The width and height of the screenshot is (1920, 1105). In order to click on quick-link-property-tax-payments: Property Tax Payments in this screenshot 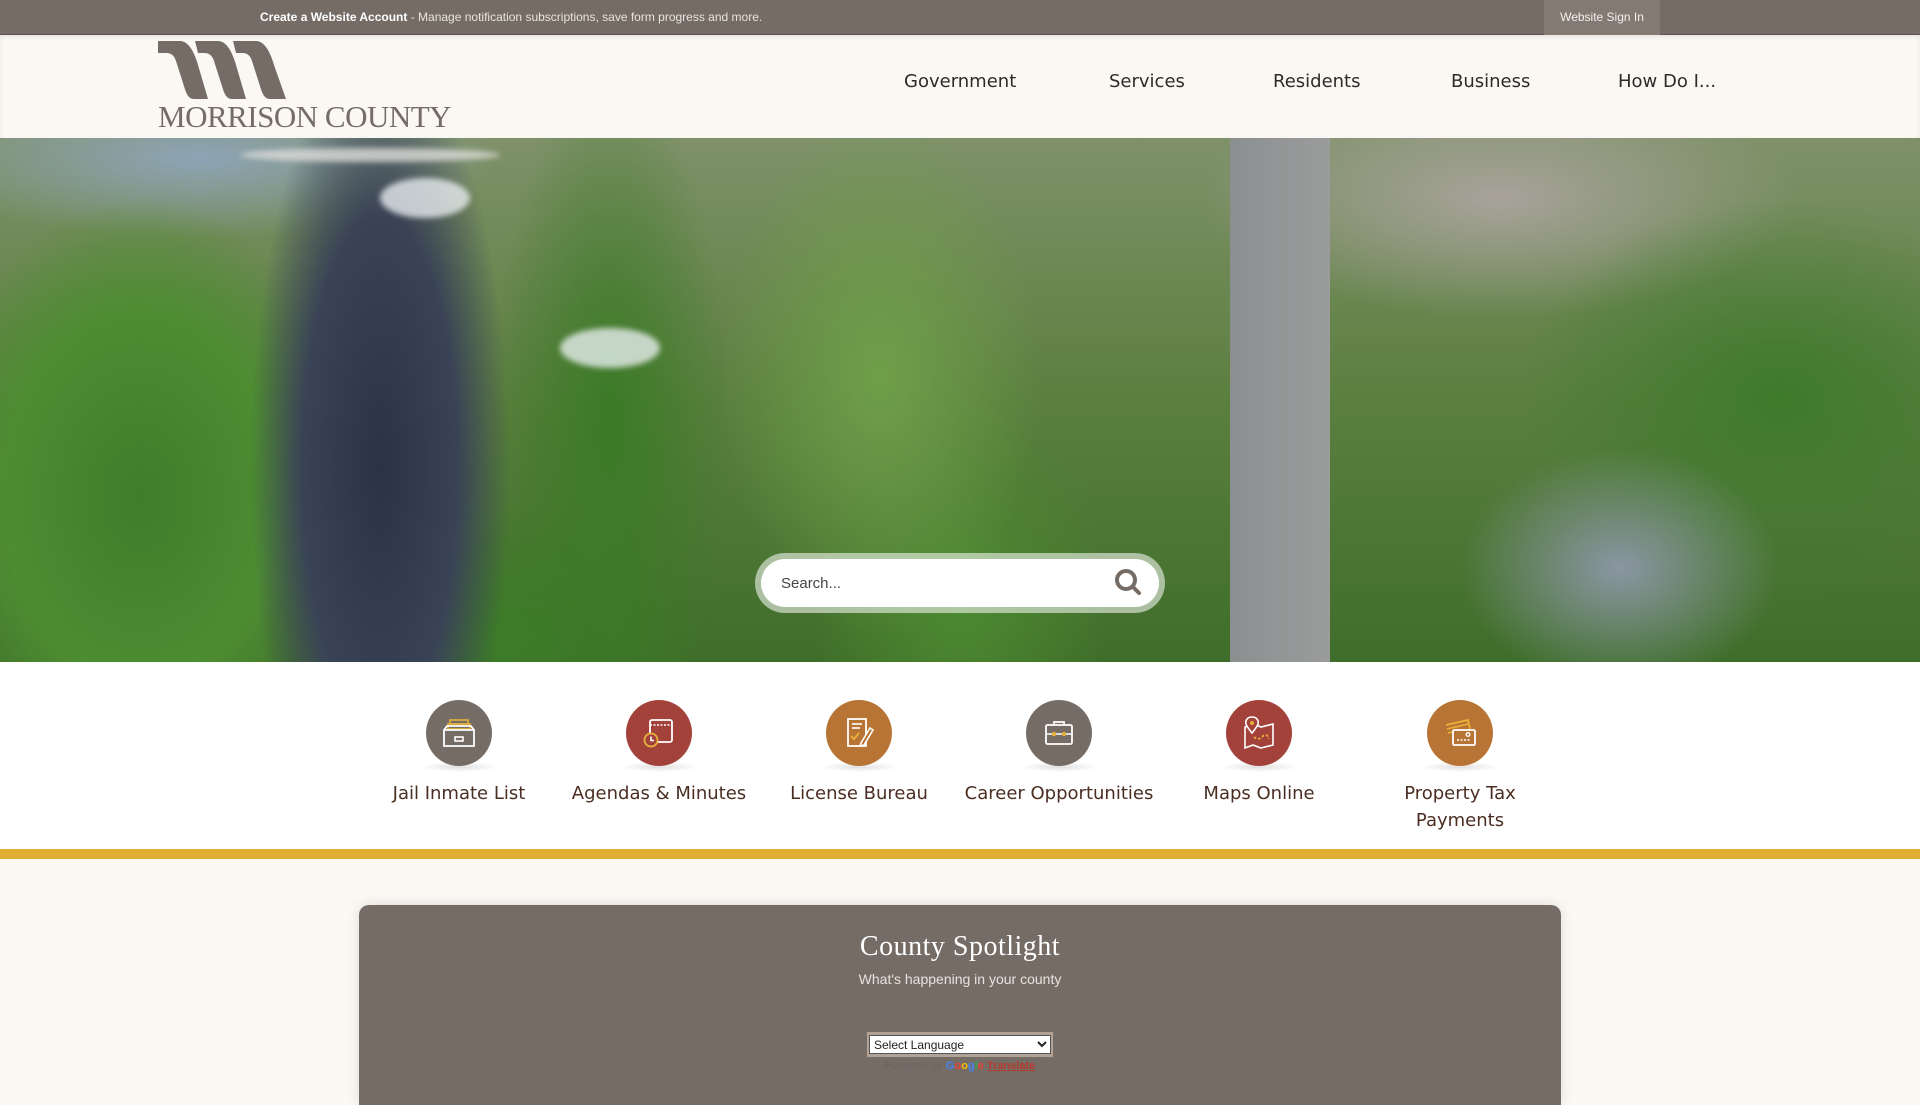, I will do `click(1460, 767)`.